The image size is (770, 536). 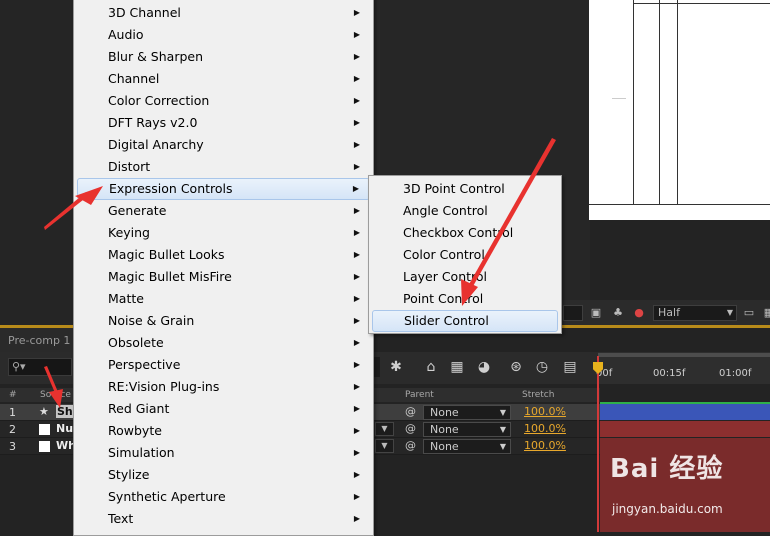 What do you see at coordinates (159, 100) in the screenshot?
I see `menu-item-label: Color Correction` at bounding box center [159, 100].